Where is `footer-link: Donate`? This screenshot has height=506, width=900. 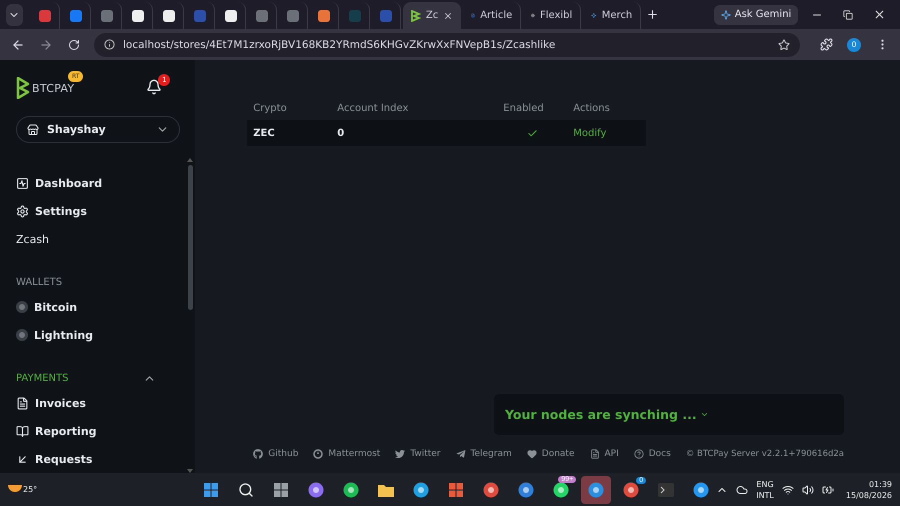 footer-link: Donate is located at coordinates (550, 454).